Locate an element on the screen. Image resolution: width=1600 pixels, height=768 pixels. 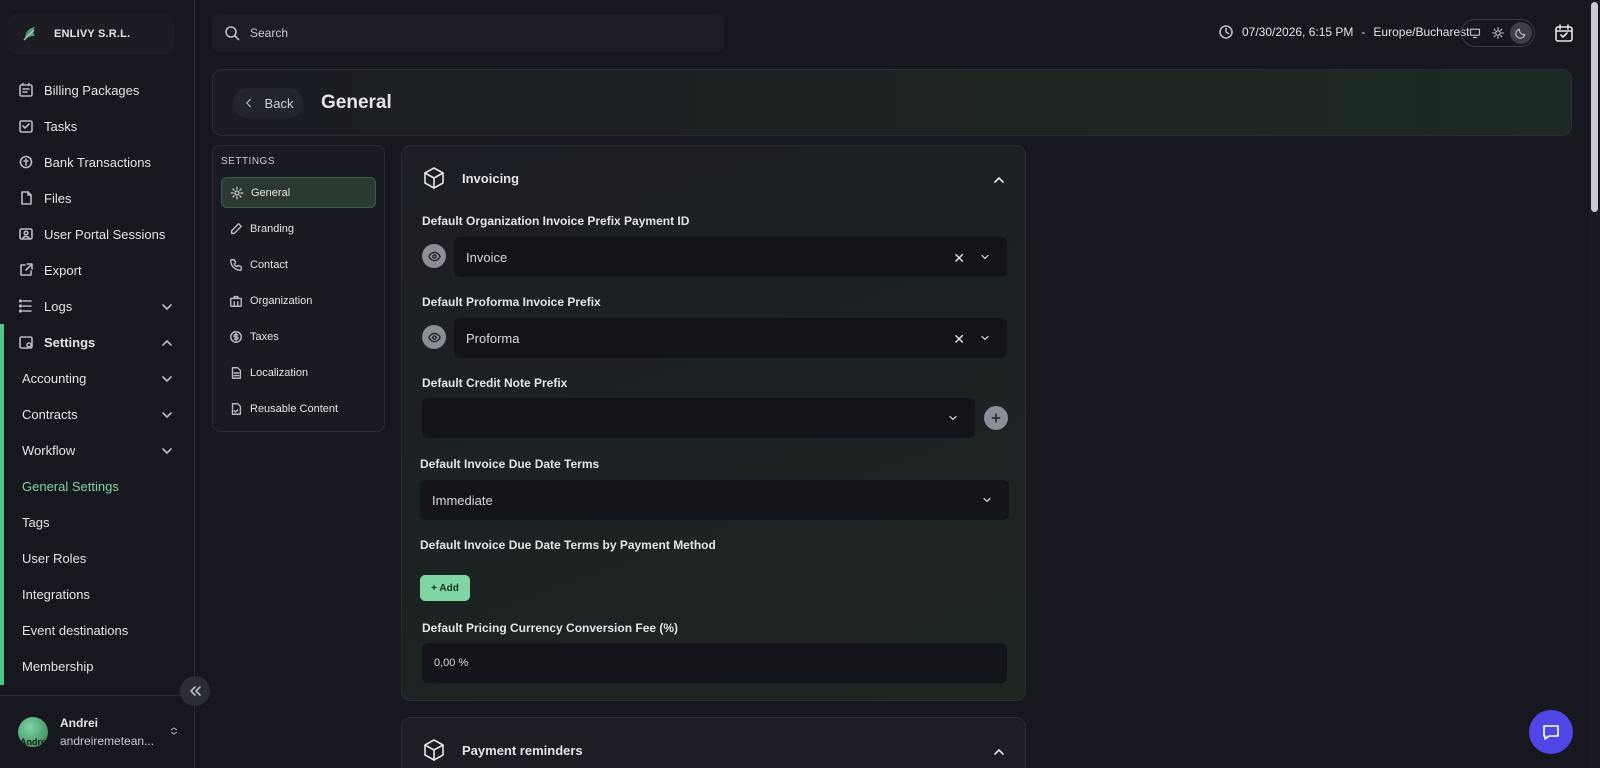
settings-nav-branding: Branding is located at coordinates (298, 228).